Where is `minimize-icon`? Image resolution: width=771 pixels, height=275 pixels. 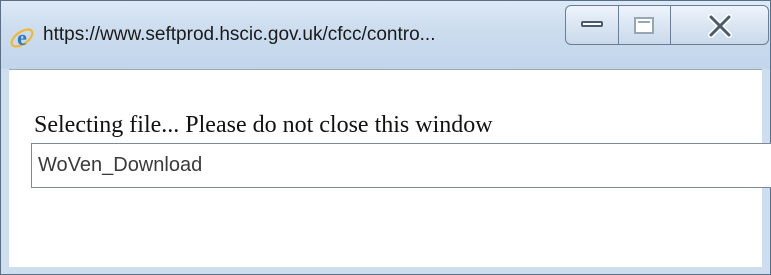
minimize-icon is located at coordinates (592, 24).